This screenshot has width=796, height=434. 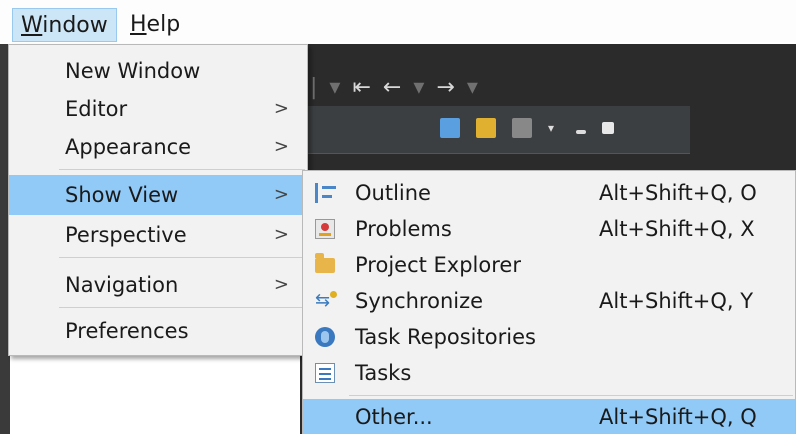 I want to click on menu-help: Help, so click(x=155, y=25).